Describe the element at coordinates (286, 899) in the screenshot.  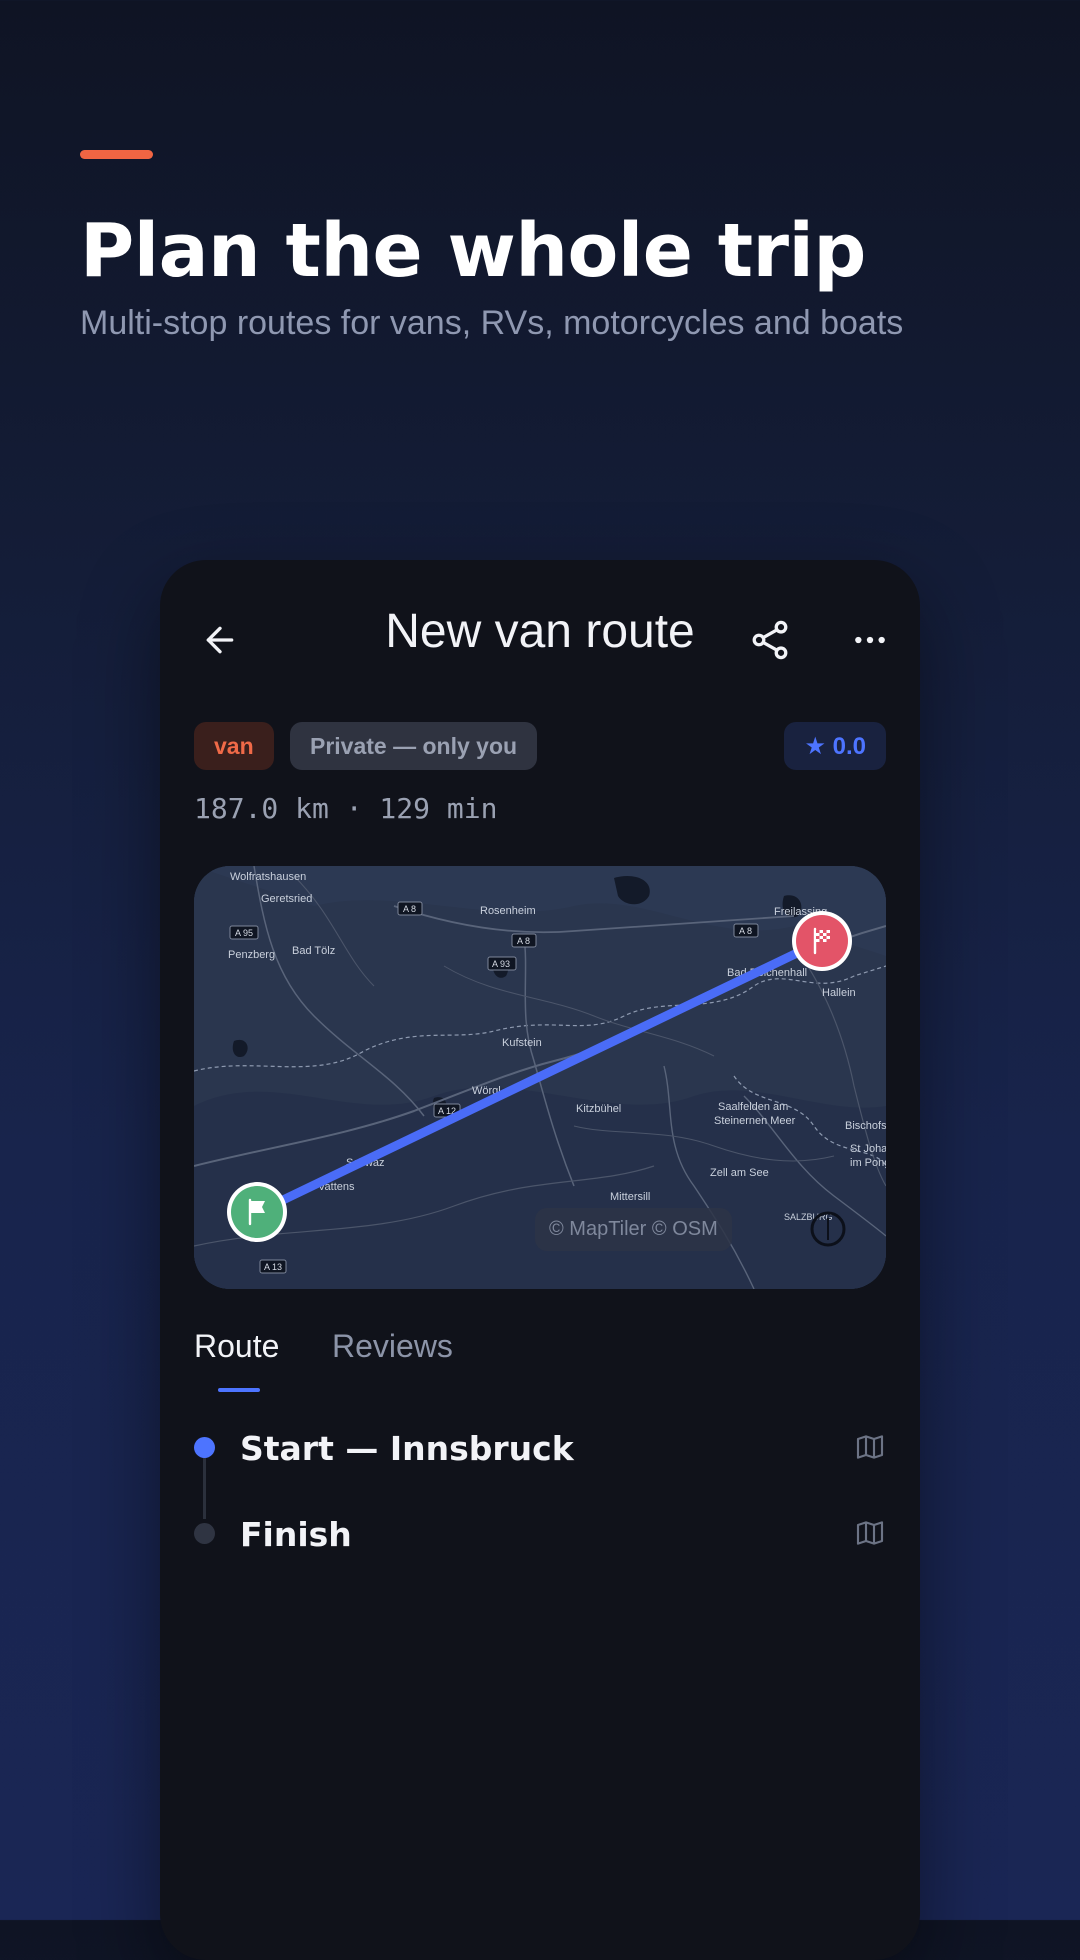
I see `place-geretsried: Geretsried` at that location.